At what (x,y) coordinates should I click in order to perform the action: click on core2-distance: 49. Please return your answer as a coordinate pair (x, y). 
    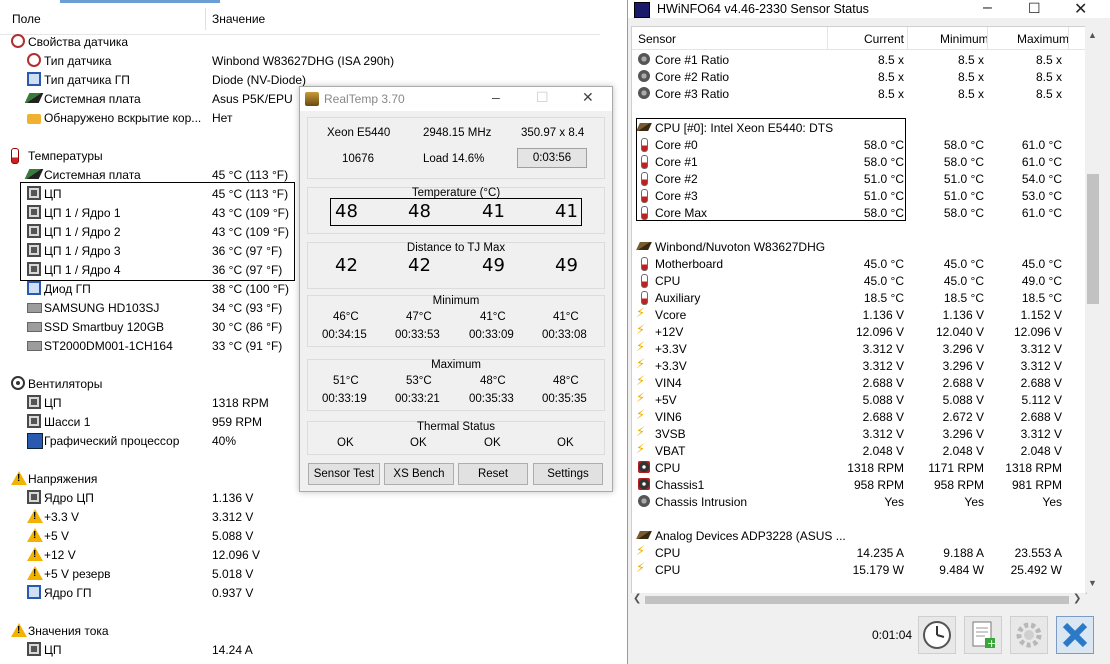
    Looking at the image, I should click on (493, 265).